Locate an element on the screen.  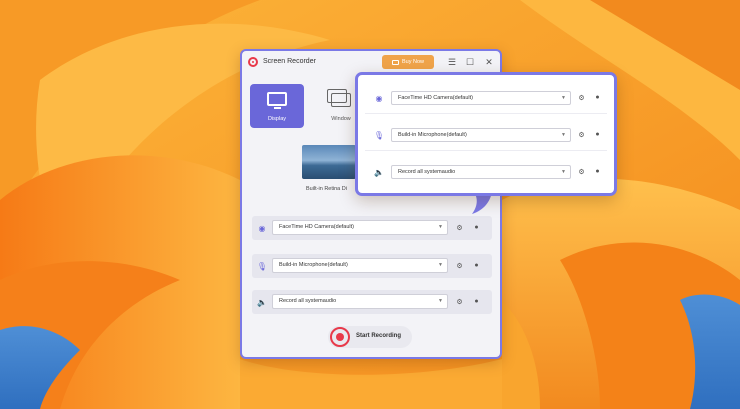
callout-microphone-select-value: Build-in Microphone(default) is located at coordinates (432, 135).